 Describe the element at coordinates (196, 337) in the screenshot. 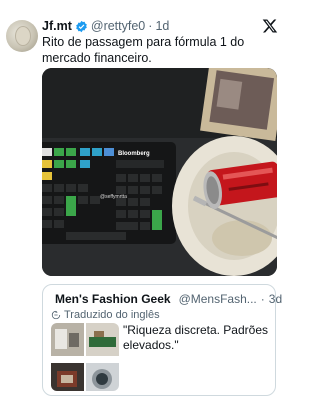

I see `quote-text: "Riqueza discreta. Padrões elevados."` at that location.